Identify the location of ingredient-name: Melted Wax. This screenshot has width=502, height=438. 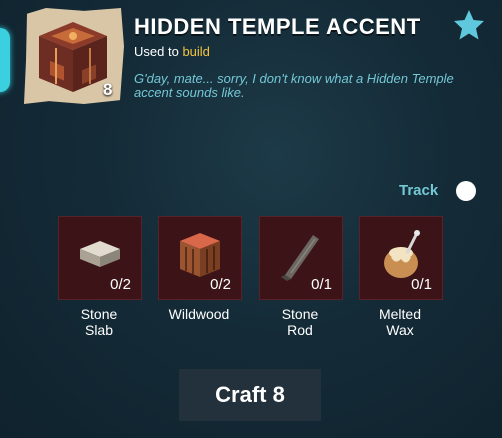
(400, 322).